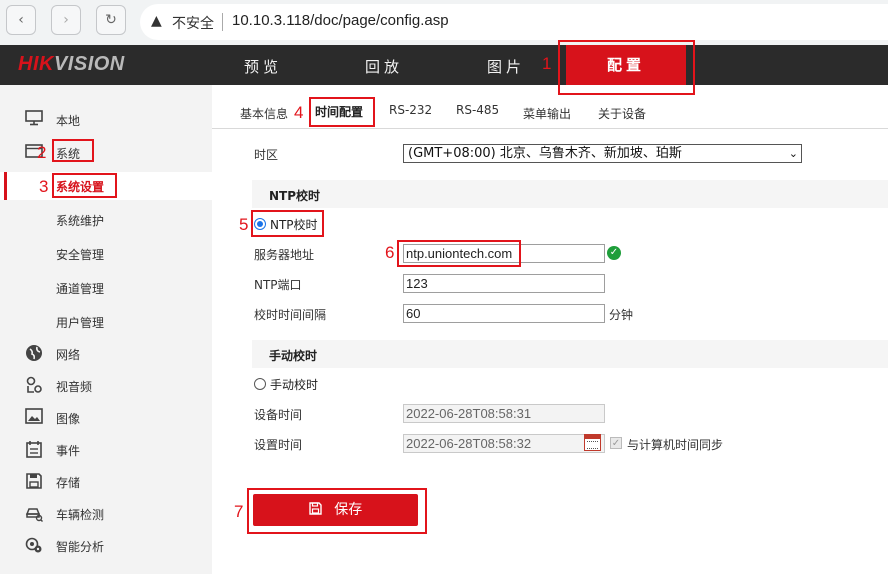  I want to click on tab-about-device: 关于设备, so click(622, 113).